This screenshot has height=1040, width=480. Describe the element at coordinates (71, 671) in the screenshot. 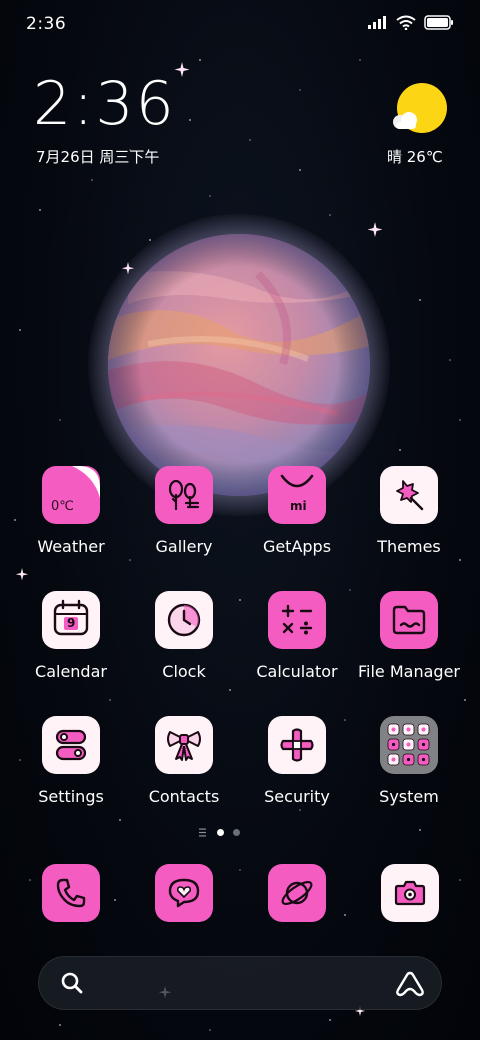

I see `app-label-calendar: Calendar` at that location.